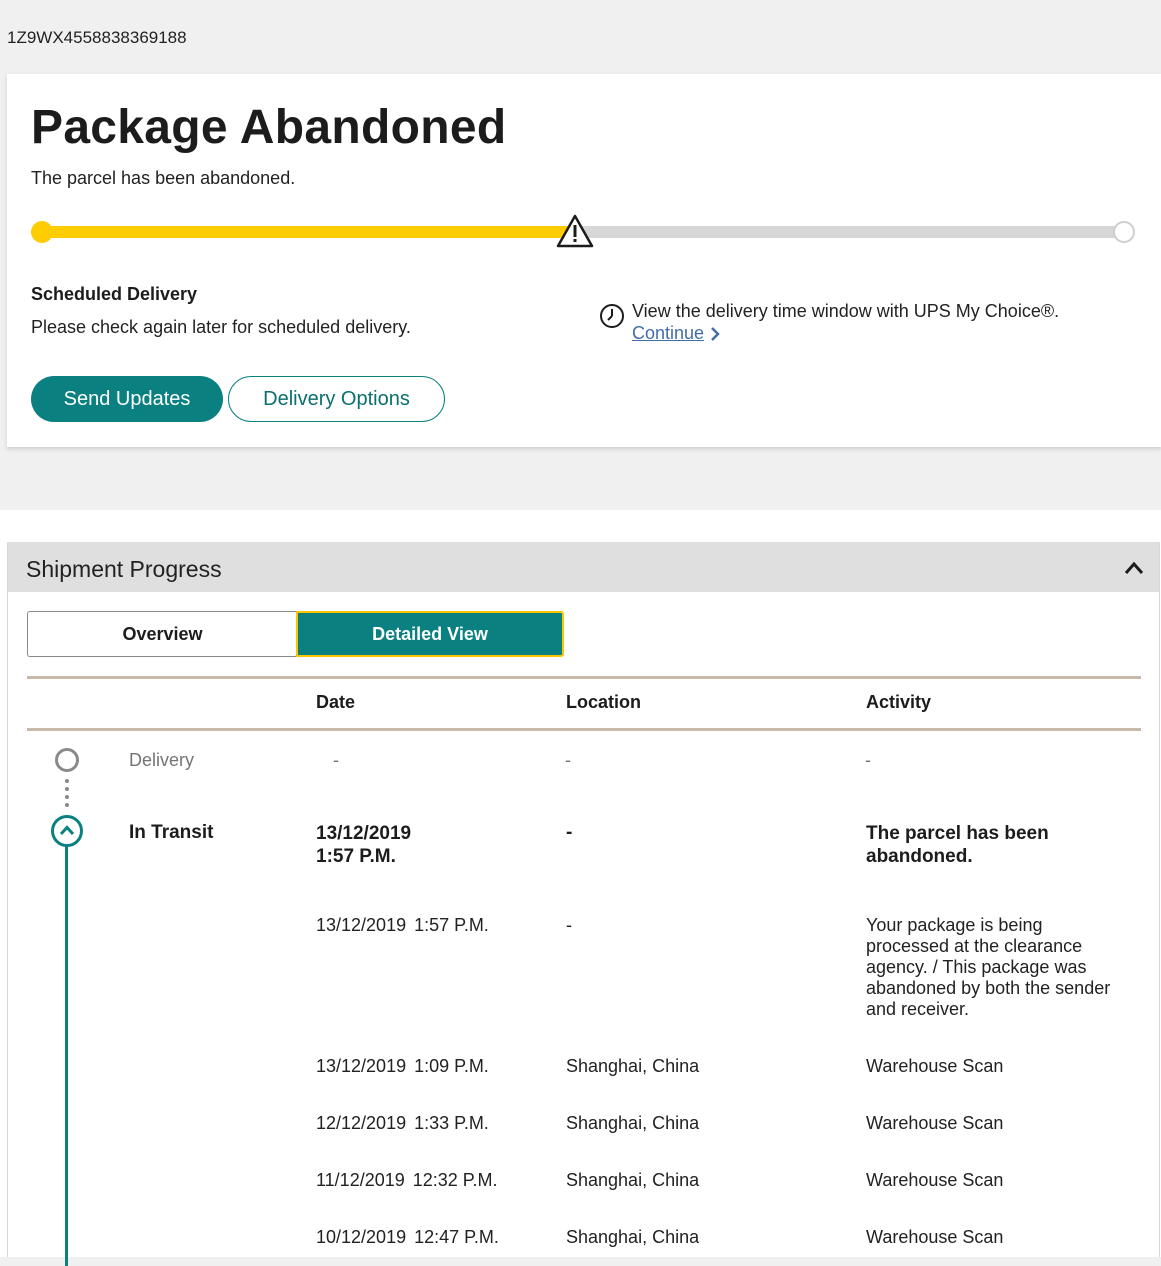 This screenshot has width=1161, height=1266. Describe the element at coordinates (957, 845) in the screenshot. I see `in-transit-activity: The parcel has been abandoned.` at that location.